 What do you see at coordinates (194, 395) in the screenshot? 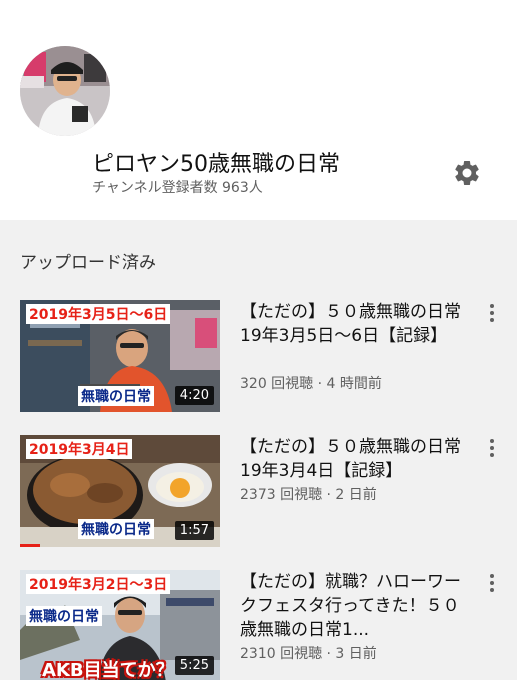
I see `video-duration: 4:20` at bounding box center [194, 395].